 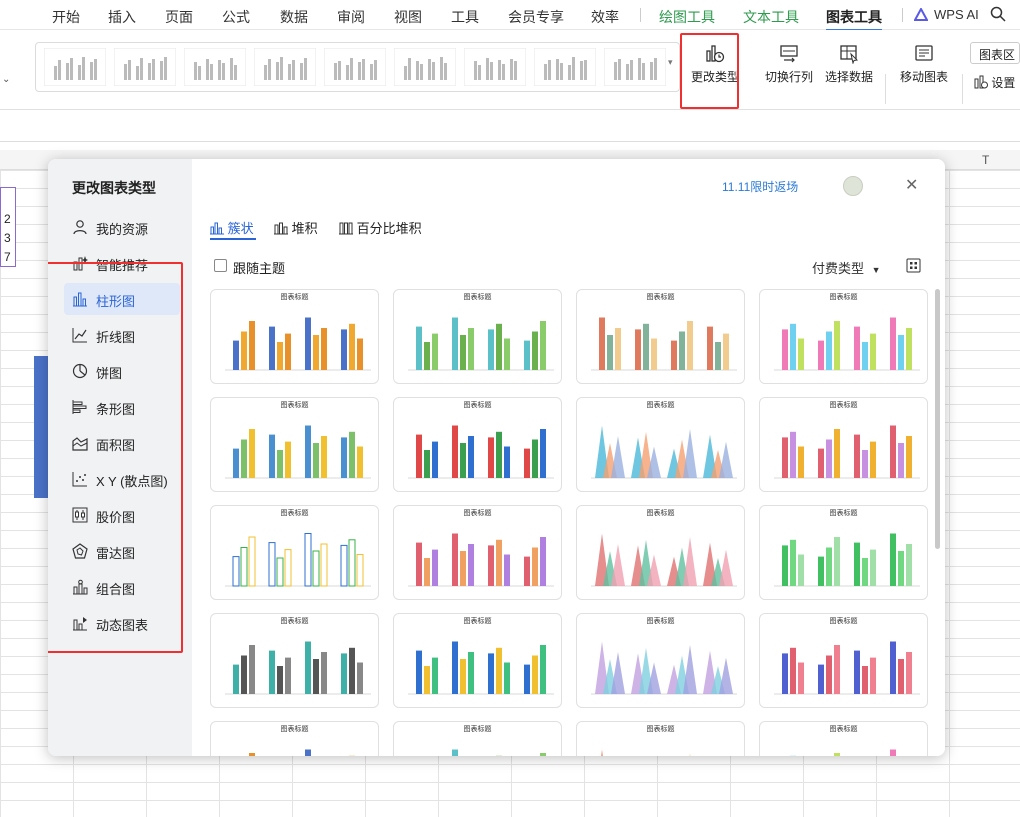 What do you see at coordinates (789, 77) in the screenshot?
I see `switch-row-col-label: 切换行列` at bounding box center [789, 77].